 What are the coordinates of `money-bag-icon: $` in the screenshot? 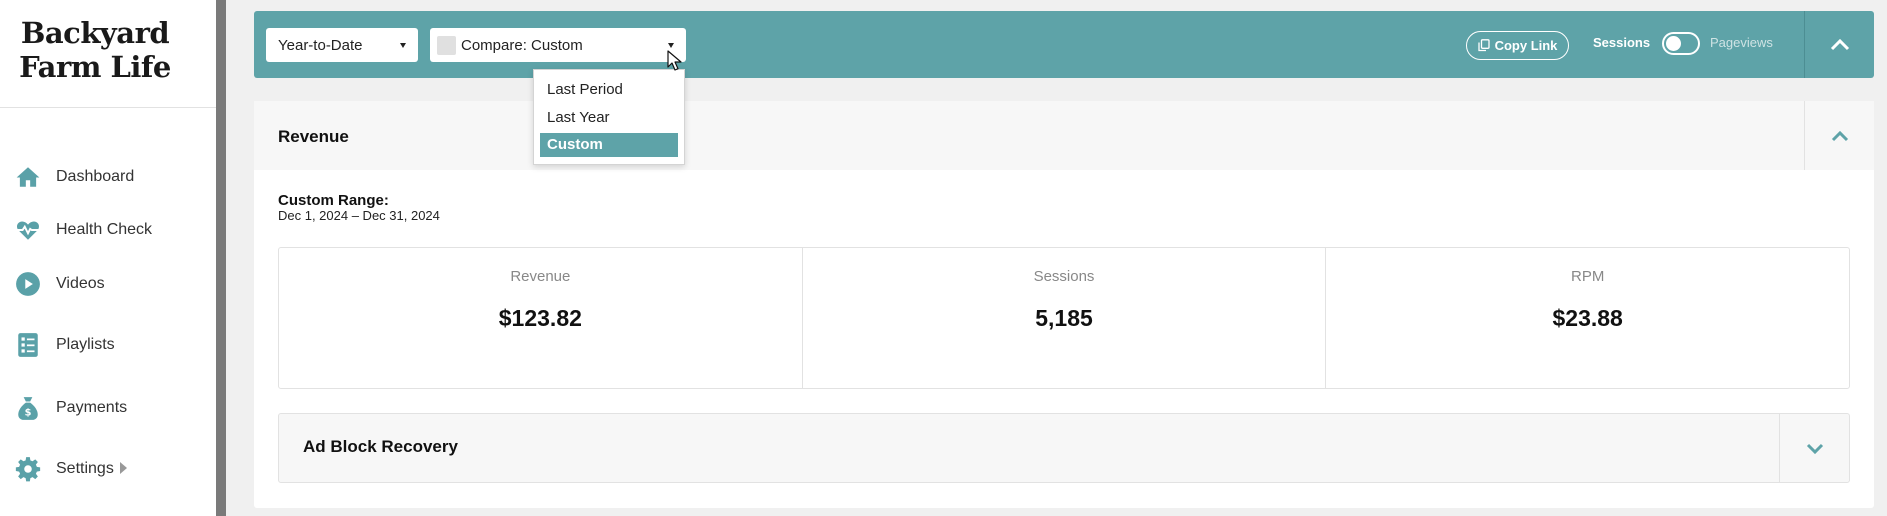 It's located at (28, 408).